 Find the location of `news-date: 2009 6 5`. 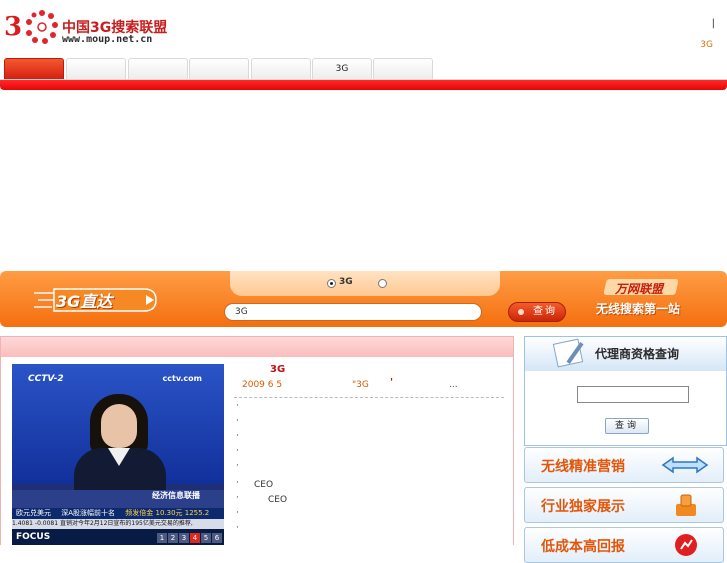

news-date: 2009 6 5 is located at coordinates (262, 385).